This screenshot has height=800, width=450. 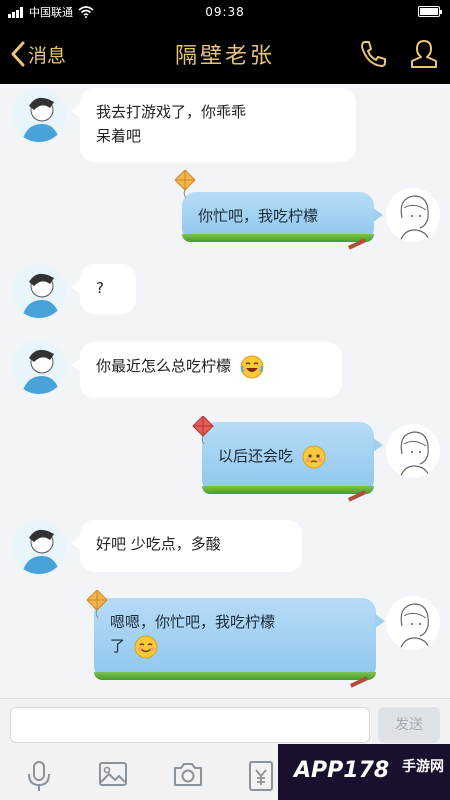 What do you see at coordinates (225, 772) in the screenshot?
I see `toolbar: APP178 手游网` at bounding box center [225, 772].